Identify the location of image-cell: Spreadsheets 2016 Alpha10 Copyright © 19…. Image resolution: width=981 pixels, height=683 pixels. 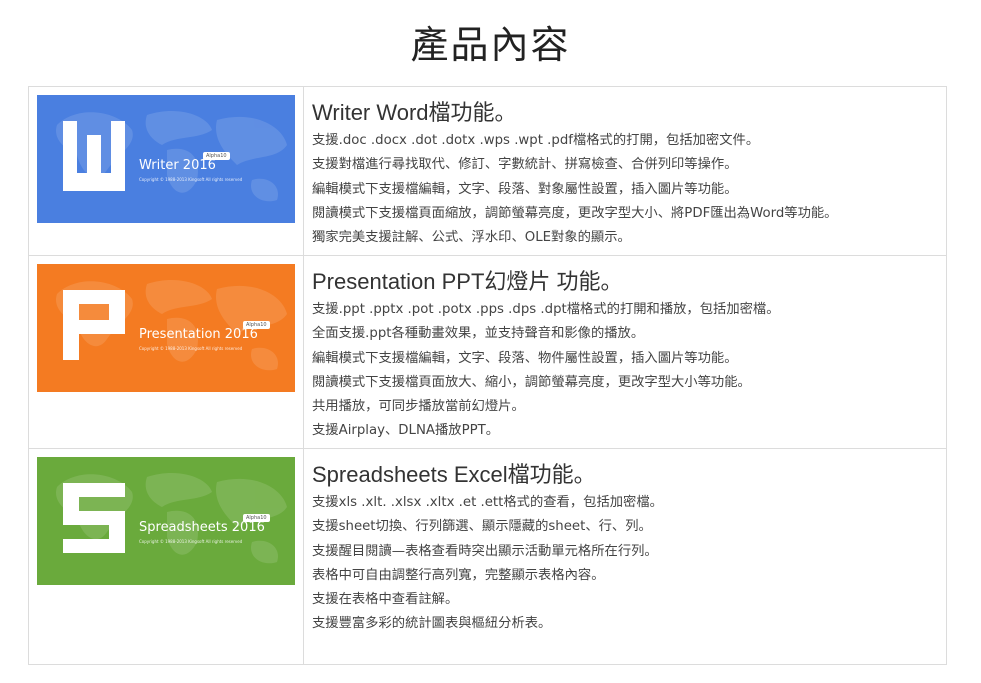
(166, 556).